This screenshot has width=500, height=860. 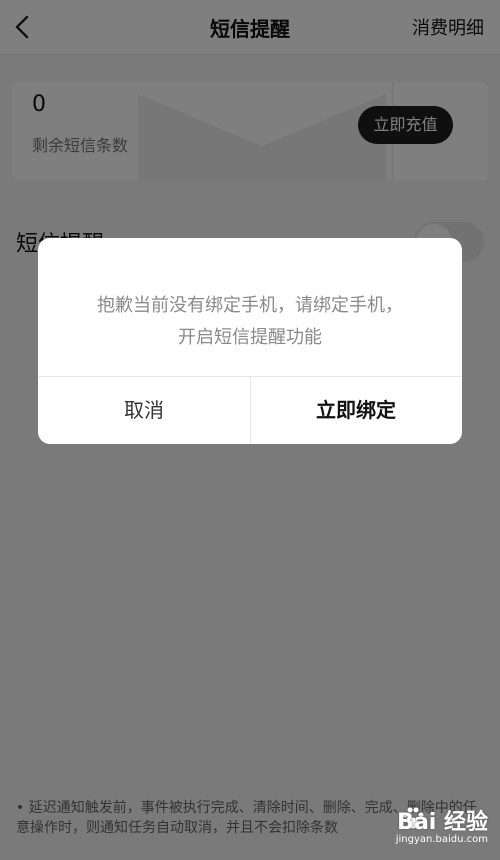 What do you see at coordinates (250, 337) in the screenshot?
I see `dialog-message-line2: 开启短信提醒功能` at bounding box center [250, 337].